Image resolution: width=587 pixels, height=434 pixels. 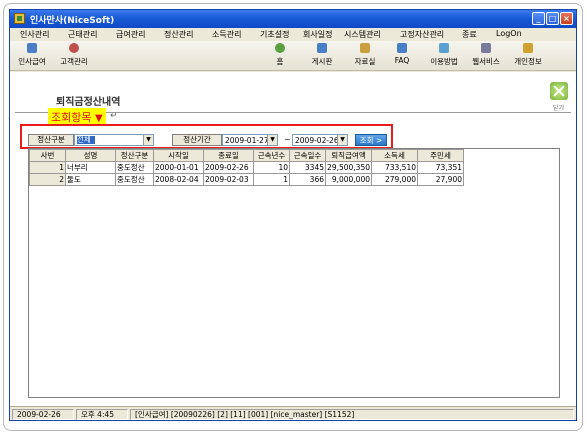 What do you see at coordinates (293, 19) in the screenshot?
I see `title-bar: 인사만사(NiceSoft) _ □ ×` at bounding box center [293, 19].